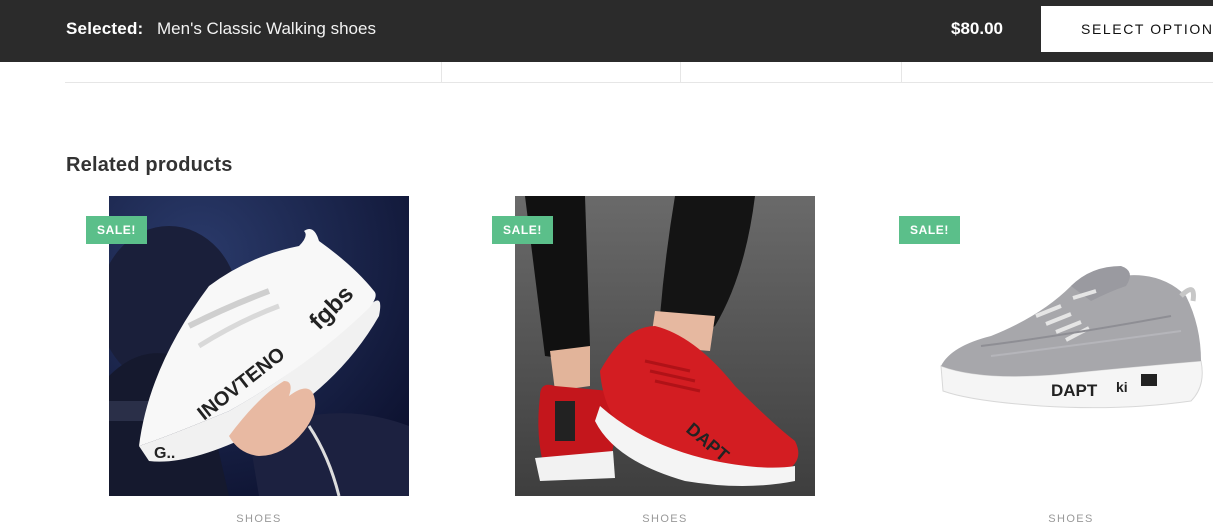 The height and width of the screenshot is (525, 1213). I want to click on product-price: $80.00, so click(977, 28).